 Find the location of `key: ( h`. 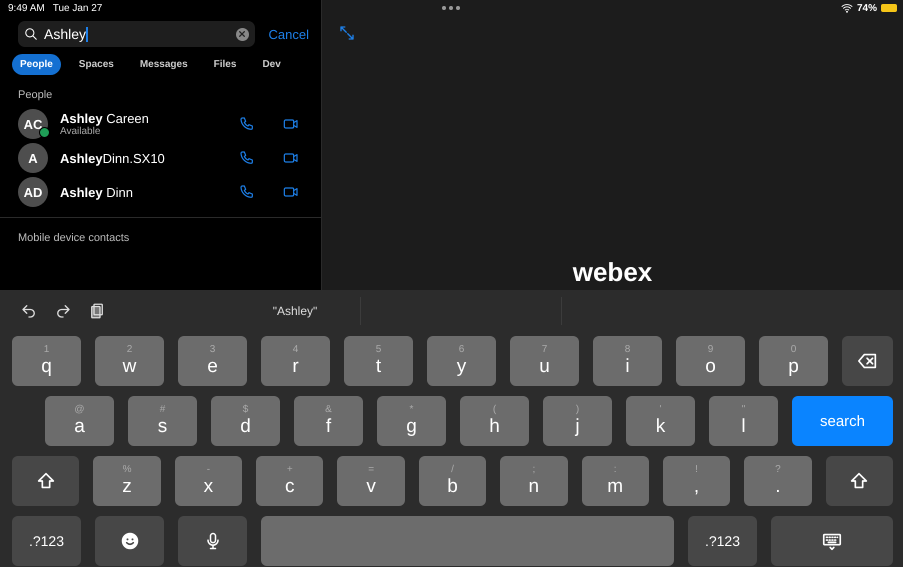

key: ( h is located at coordinates (494, 421).